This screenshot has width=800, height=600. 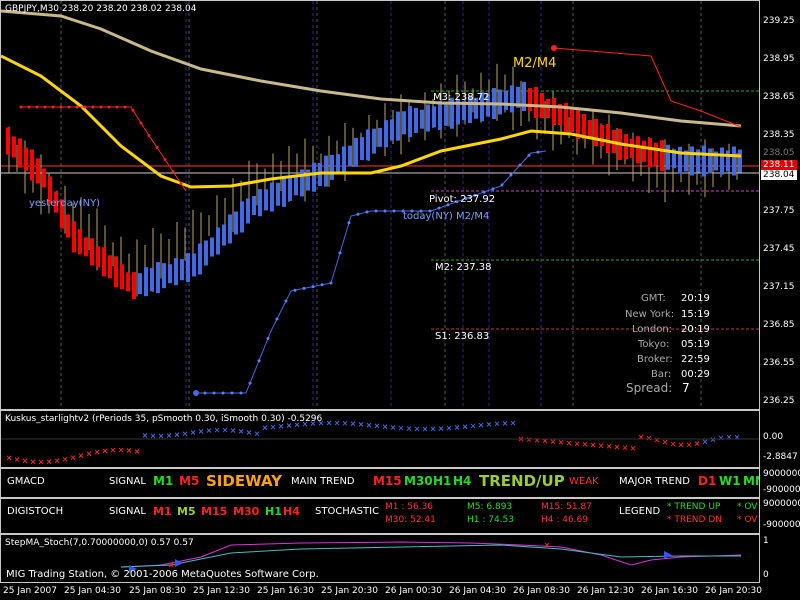 I want to click on gmacd-scale: 9000000 -9000000, so click(x=780, y=483).